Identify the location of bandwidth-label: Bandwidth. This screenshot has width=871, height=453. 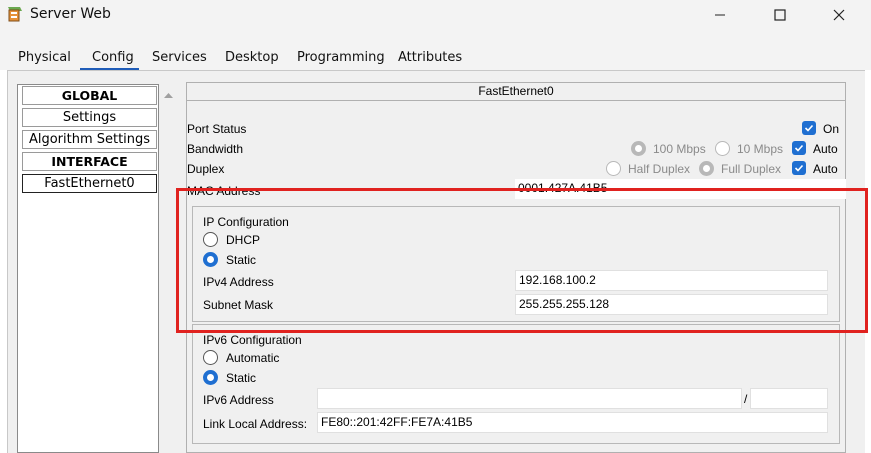
(215, 149).